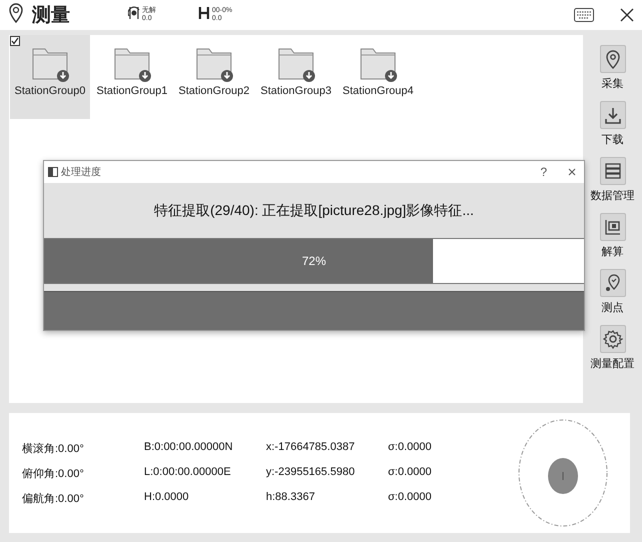 The width and height of the screenshot is (642, 542). Describe the element at coordinates (16, 12) in the screenshot. I see `app-logo-icon` at that location.